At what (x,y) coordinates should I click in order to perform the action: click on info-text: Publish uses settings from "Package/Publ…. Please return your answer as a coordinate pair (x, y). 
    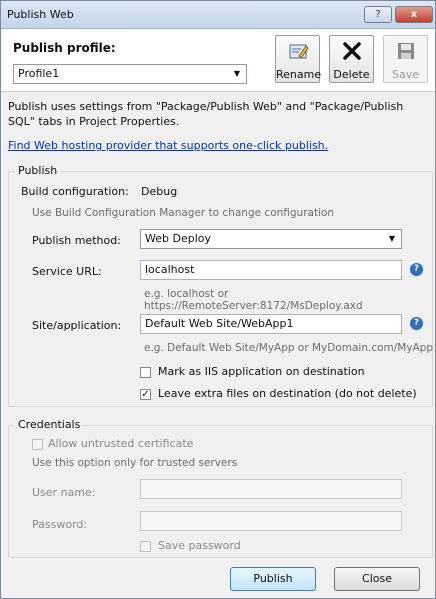
    Looking at the image, I should click on (206, 114).